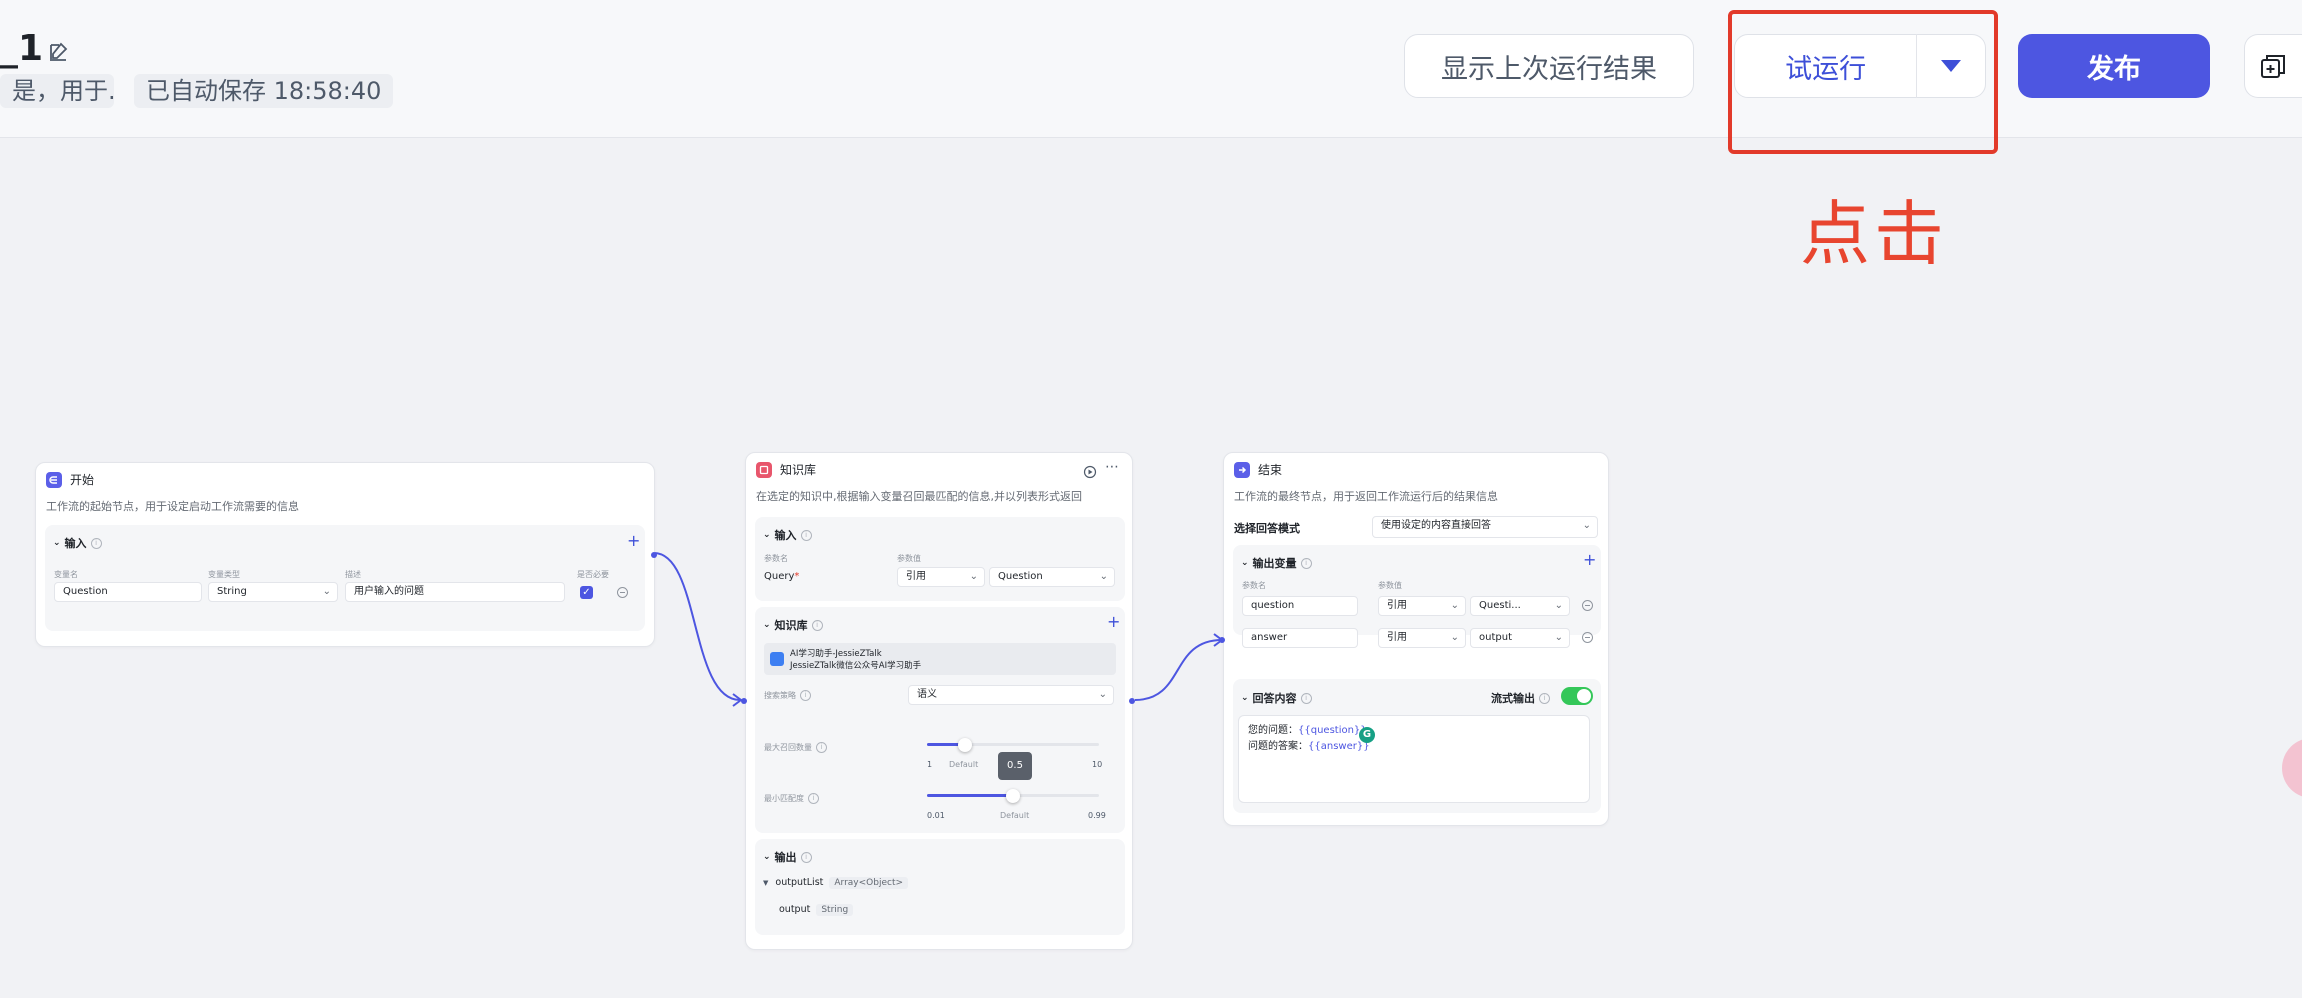  I want to click on max-recall-default: Default, so click(964, 764).